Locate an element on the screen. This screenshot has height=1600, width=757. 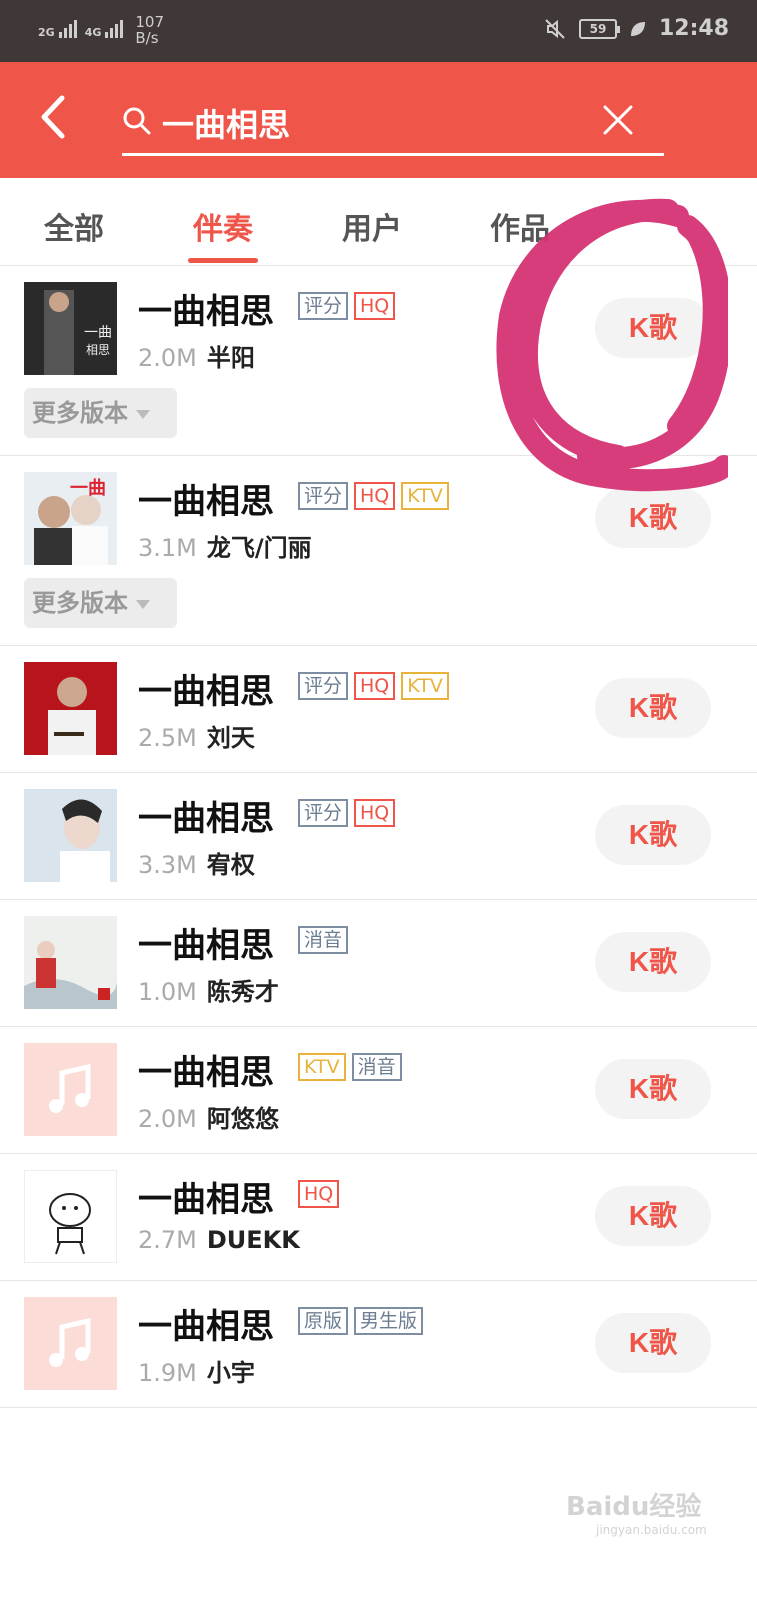
tag-male-version: 男生版 is located at coordinates (389, 1321).